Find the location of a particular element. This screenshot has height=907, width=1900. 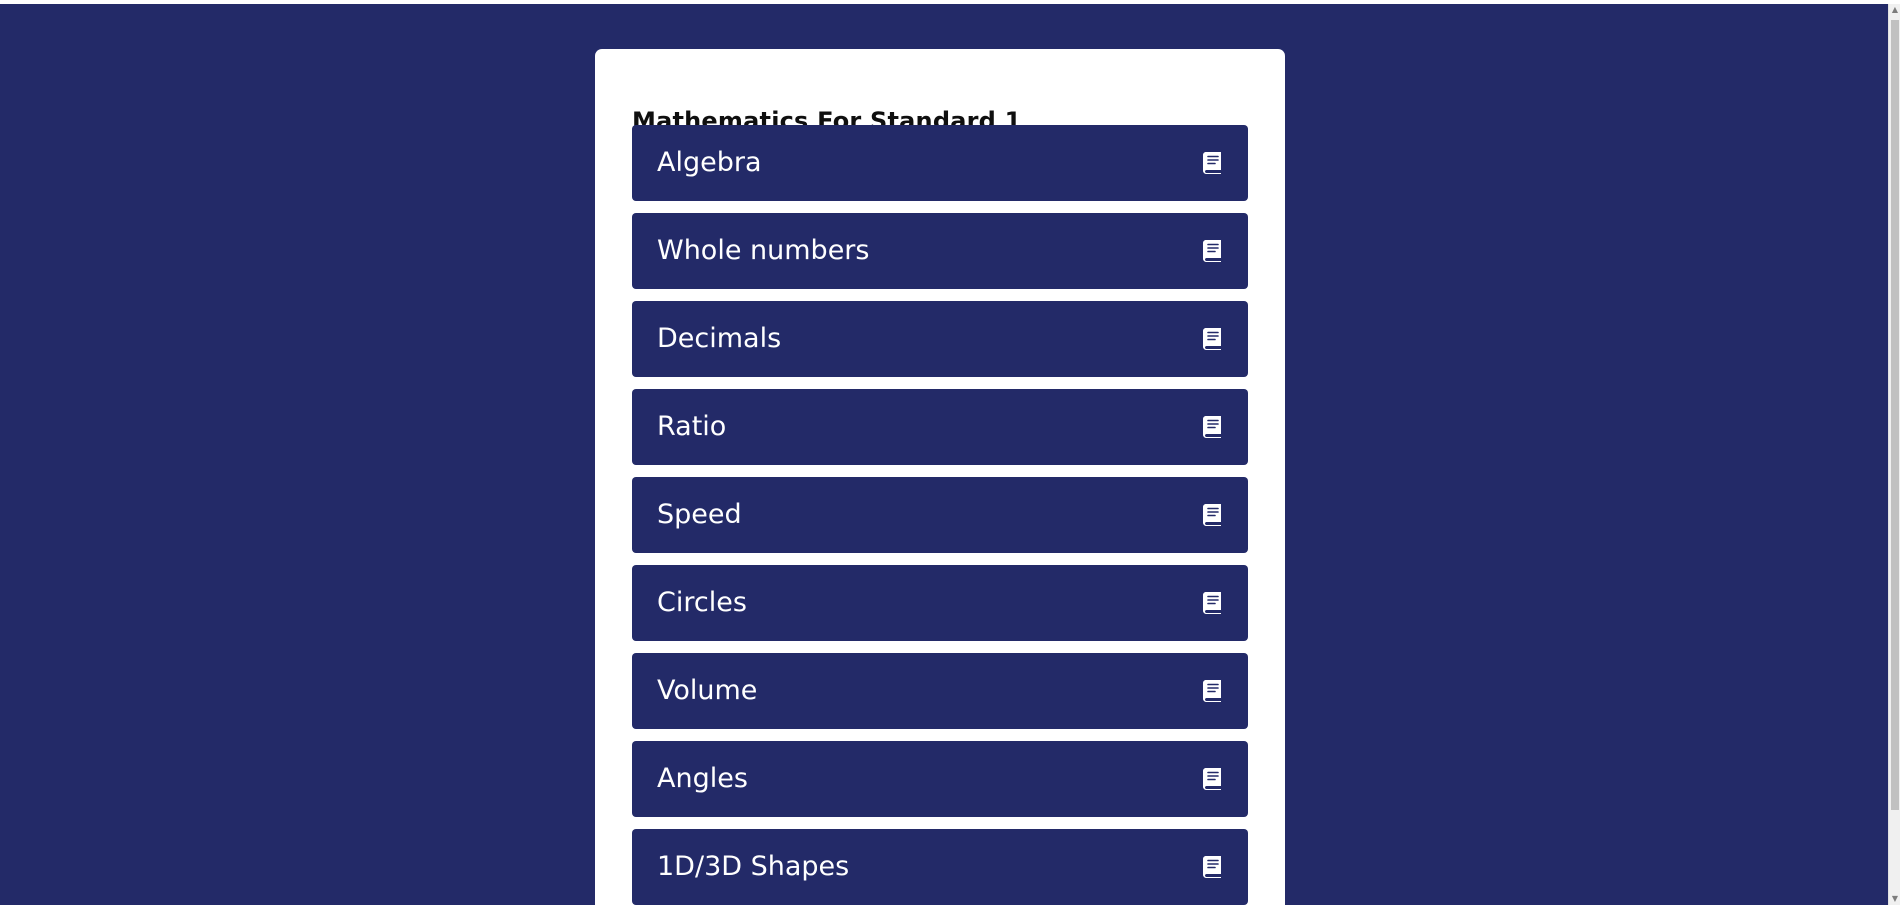

subject-label: Angles is located at coordinates (702, 778).